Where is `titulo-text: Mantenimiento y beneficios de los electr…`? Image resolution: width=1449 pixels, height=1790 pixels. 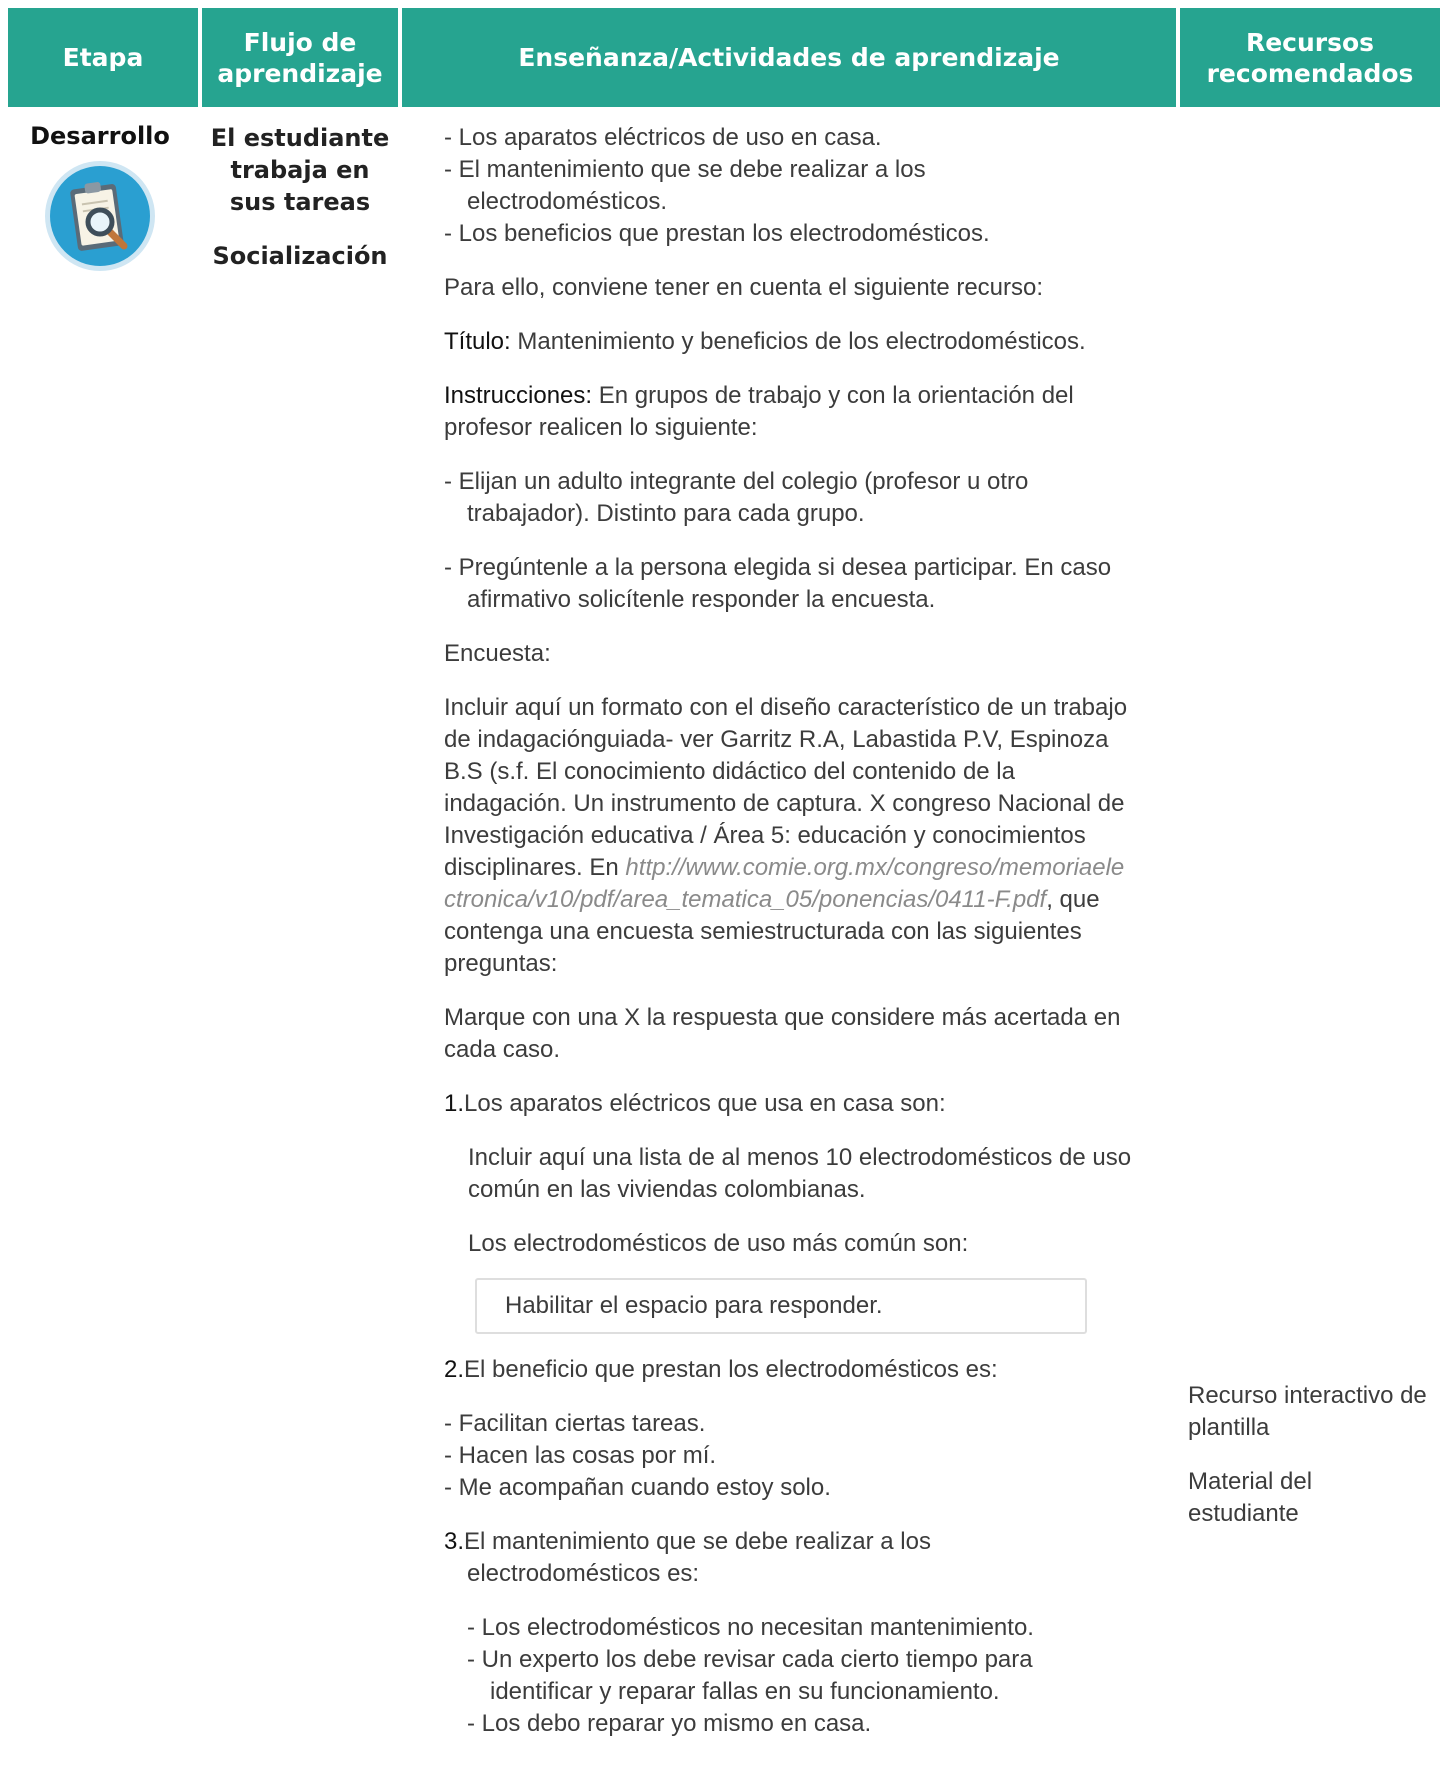 titulo-text: Mantenimiento y beneficios de los electr… is located at coordinates (798, 341).